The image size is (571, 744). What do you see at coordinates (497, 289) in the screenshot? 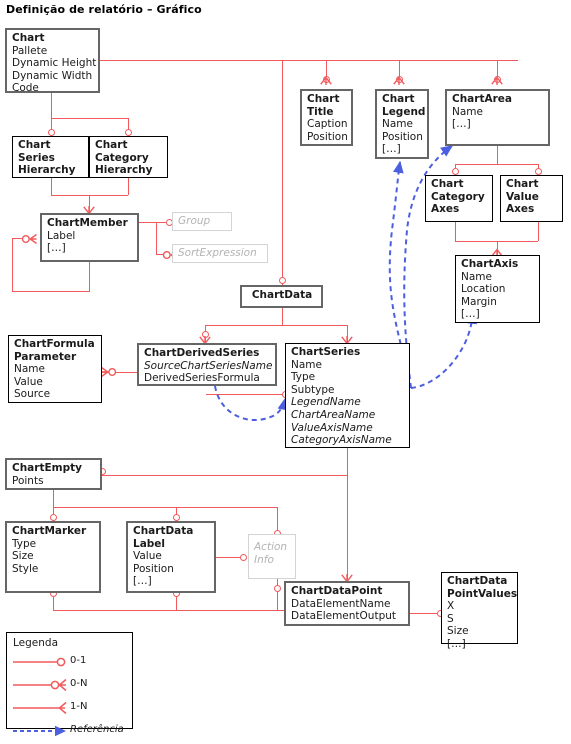
I see `entity-chart-axis: ChartAxis Name Location Margin […]` at bounding box center [497, 289].